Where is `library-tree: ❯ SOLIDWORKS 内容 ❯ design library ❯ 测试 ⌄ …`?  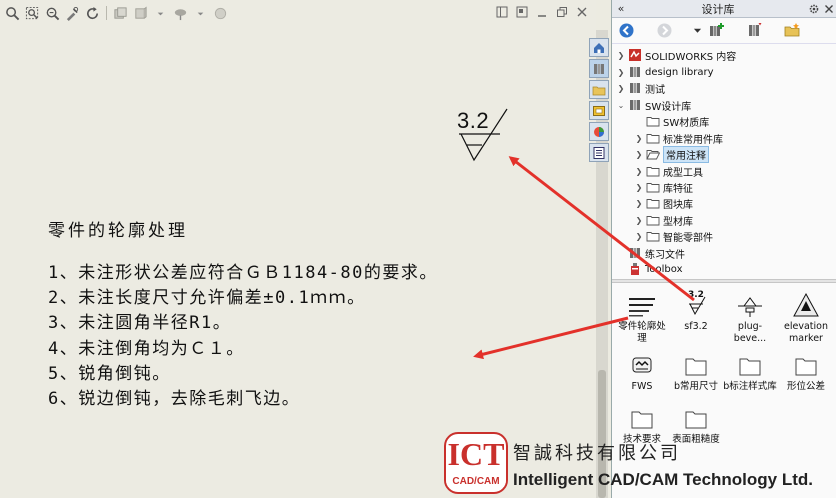 library-tree: ❯ SOLIDWORKS 内容 ❯ design library ❯ 测试 ⌄ … is located at coordinates (724, 162).